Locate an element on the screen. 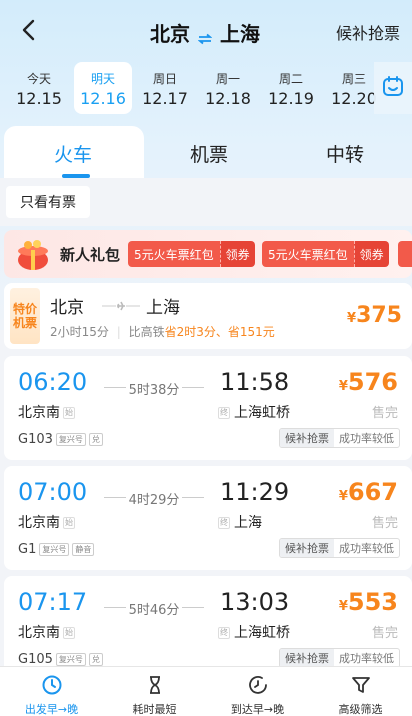  swap-icon is located at coordinates (205, 35).